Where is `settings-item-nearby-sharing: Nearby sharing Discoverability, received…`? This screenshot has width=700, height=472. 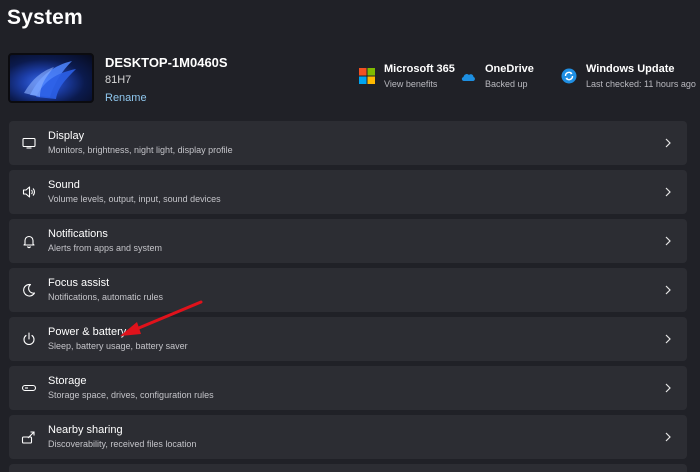
settings-item-nearby-sharing: Nearby sharing Discoverability, received… is located at coordinates (348, 437).